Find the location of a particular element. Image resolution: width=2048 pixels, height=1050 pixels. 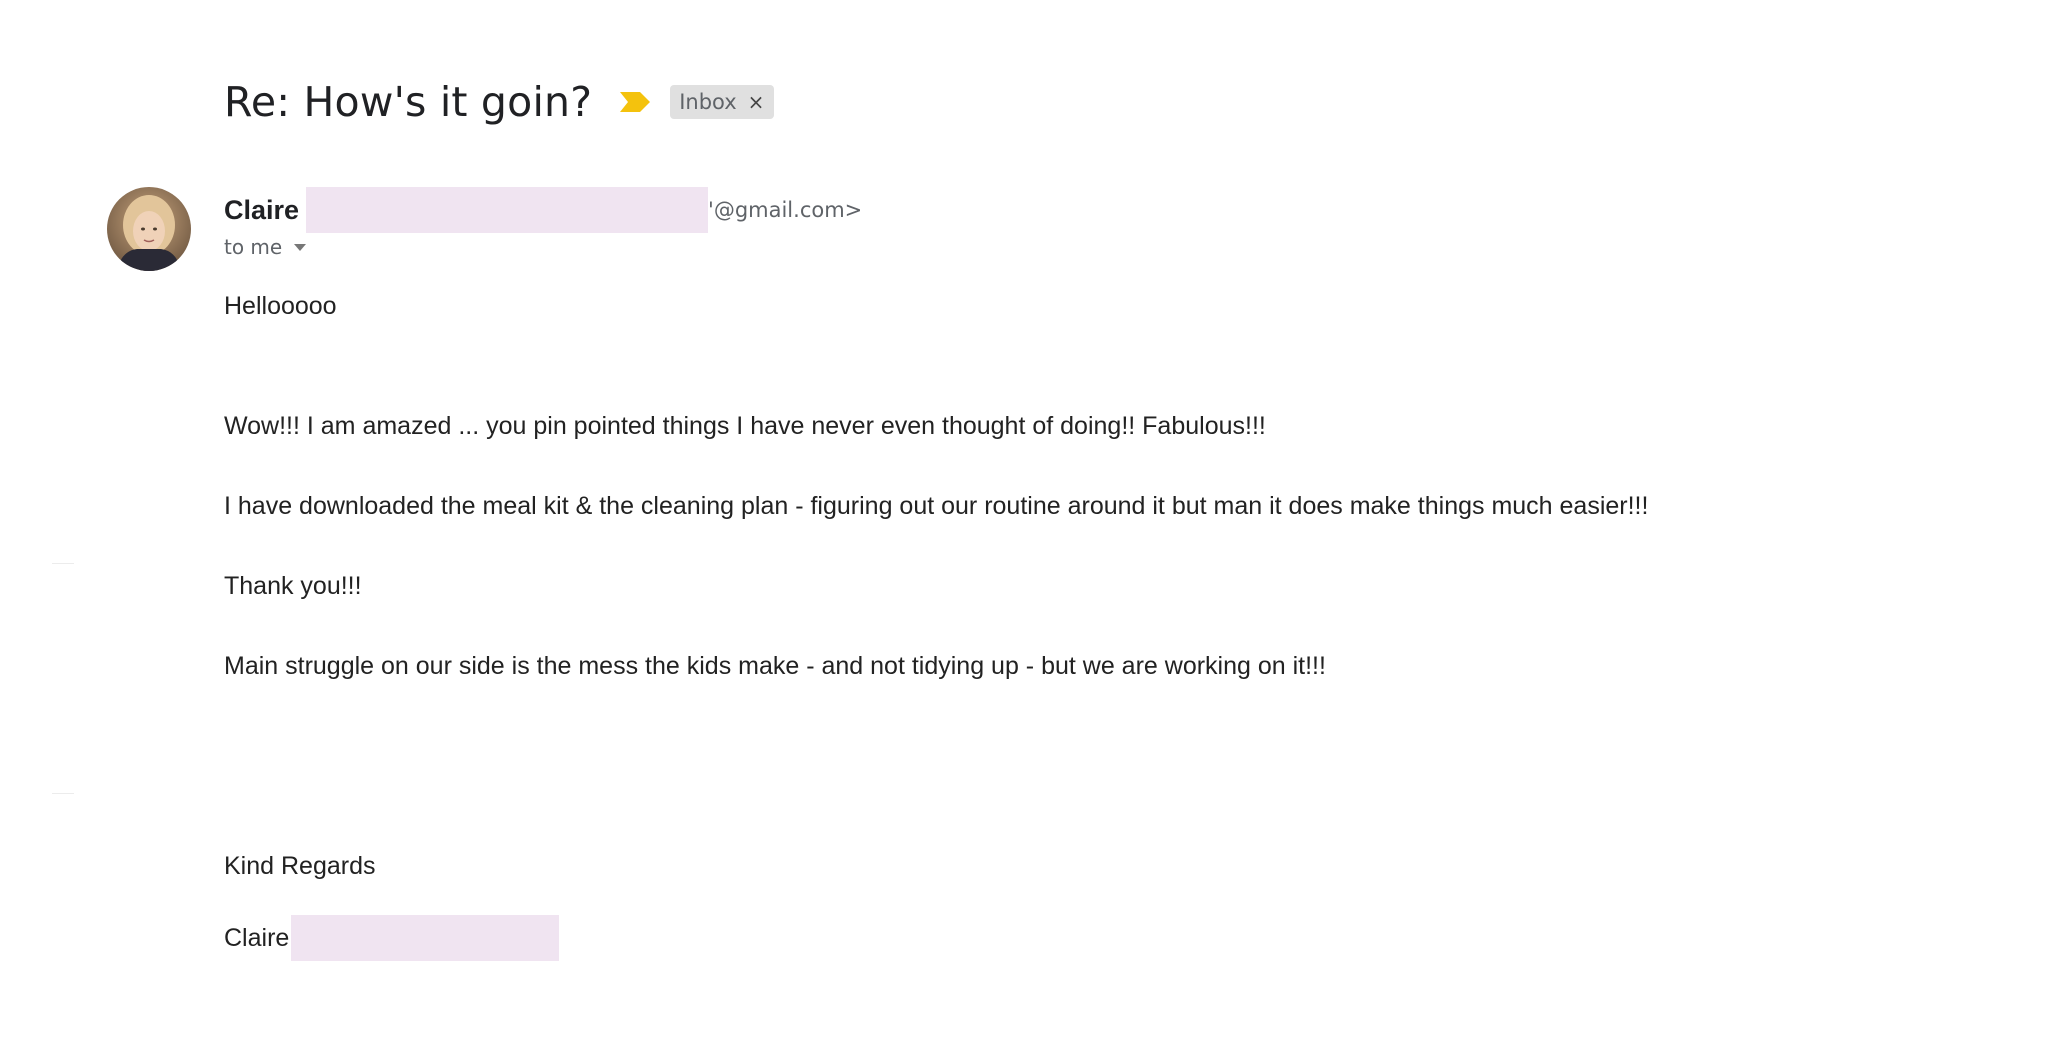

email-subject: Re: How's it goin? is located at coordinates (408, 102).